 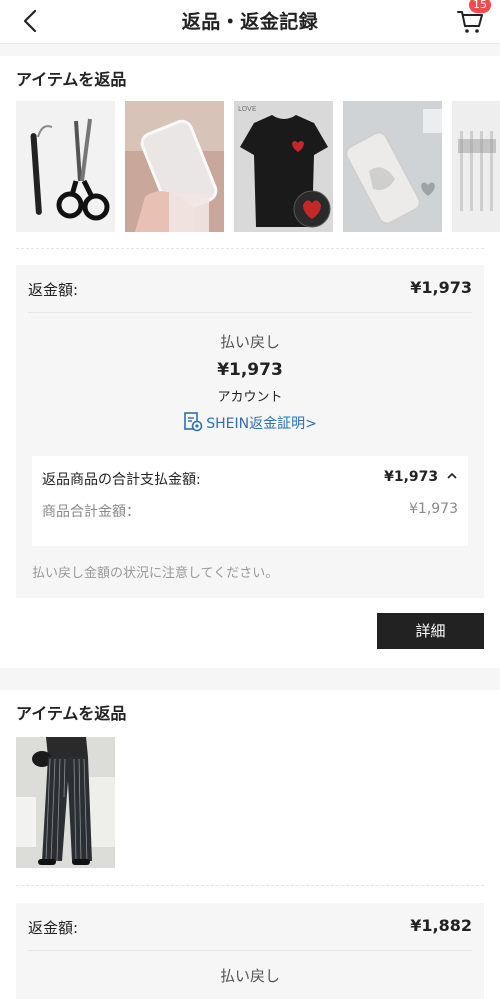 I want to click on refund-destination: アカウント, so click(x=250, y=397).